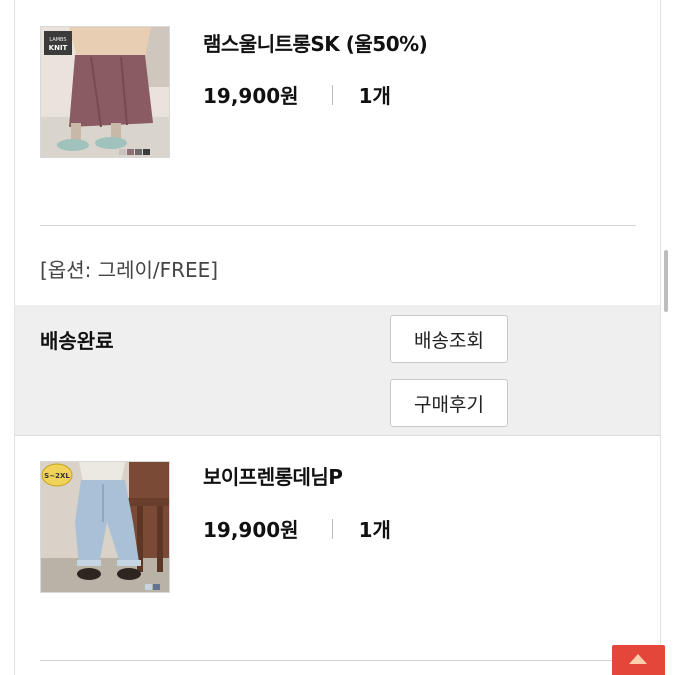 This screenshot has width=675, height=675. What do you see at coordinates (449, 339) in the screenshot?
I see `track-delivery-button: 배송조회` at bounding box center [449, 339].